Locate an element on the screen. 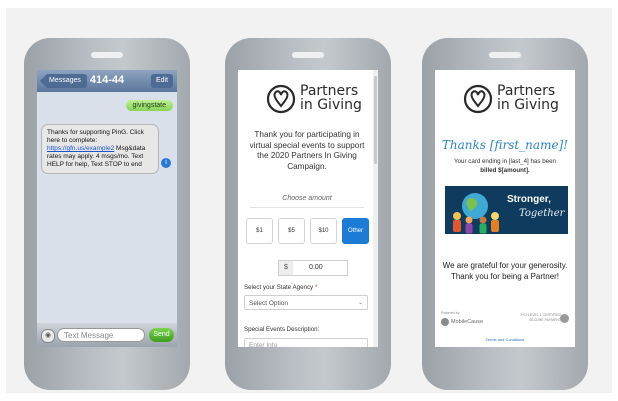 This screenshot has width=618, height=401. divider is located at coordinates (307, 207).